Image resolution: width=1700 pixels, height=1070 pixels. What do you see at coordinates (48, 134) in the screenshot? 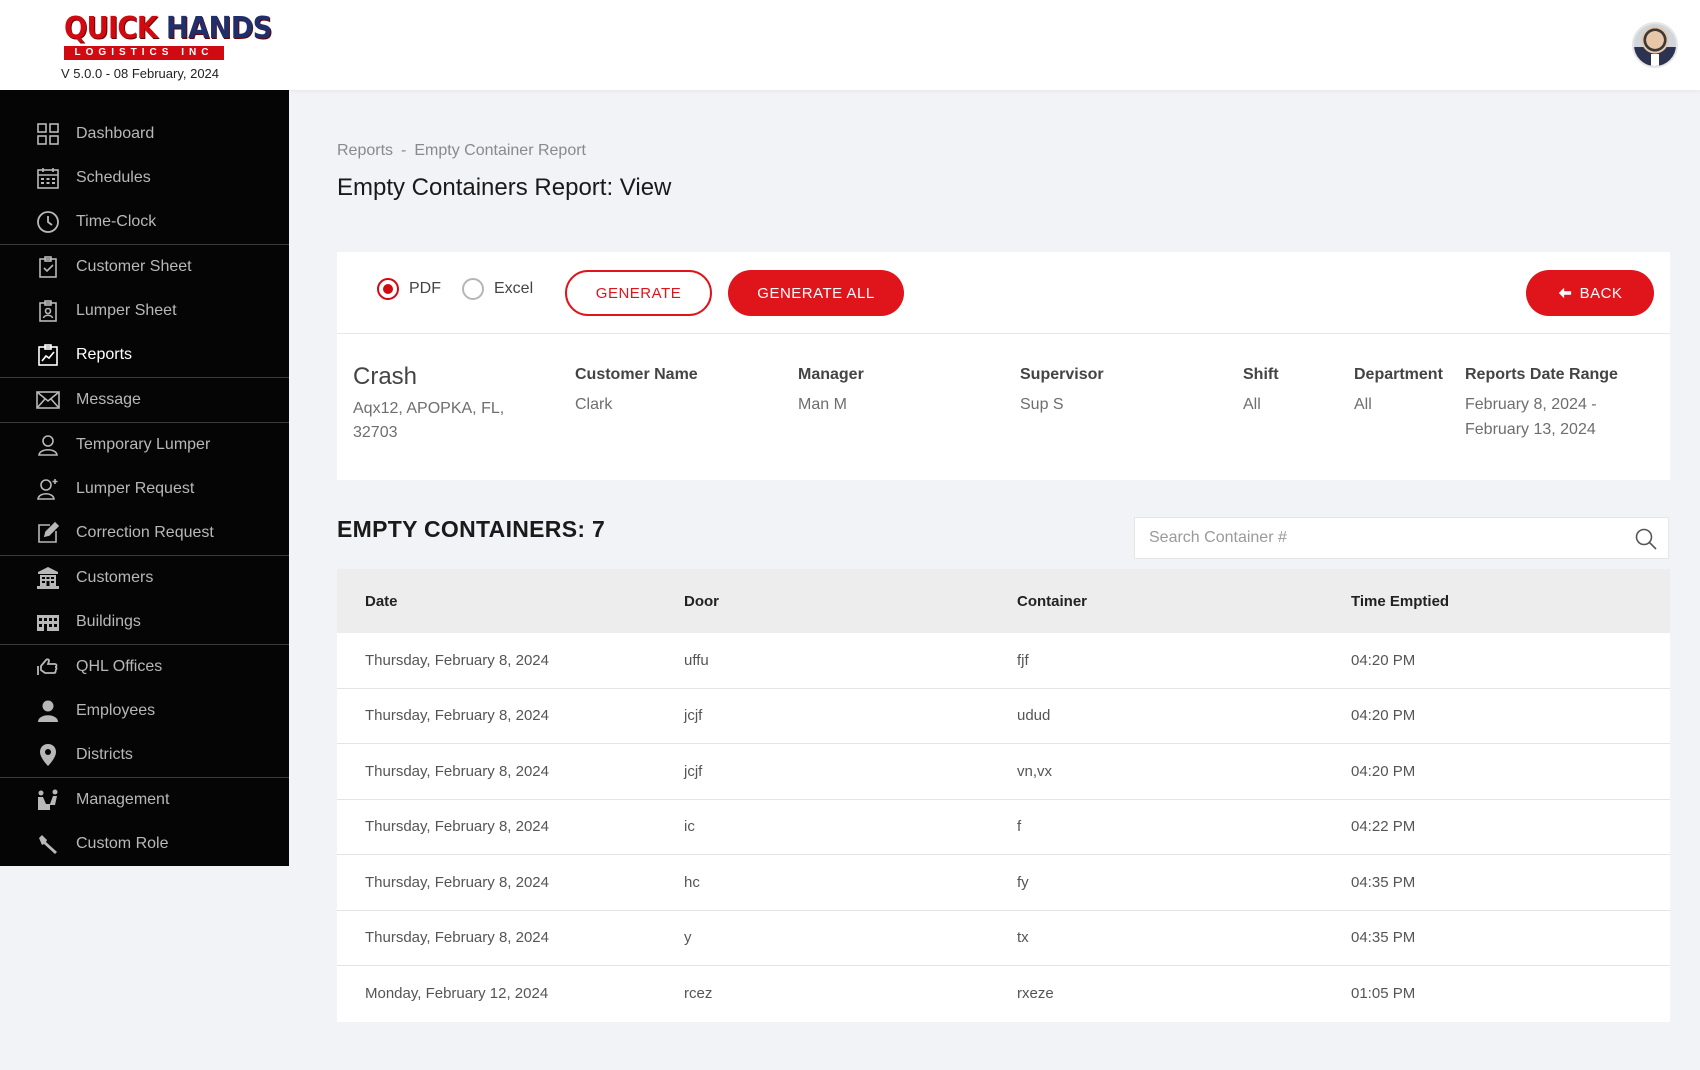
I see `dashboard-icon` at bounding box center [48, 134].